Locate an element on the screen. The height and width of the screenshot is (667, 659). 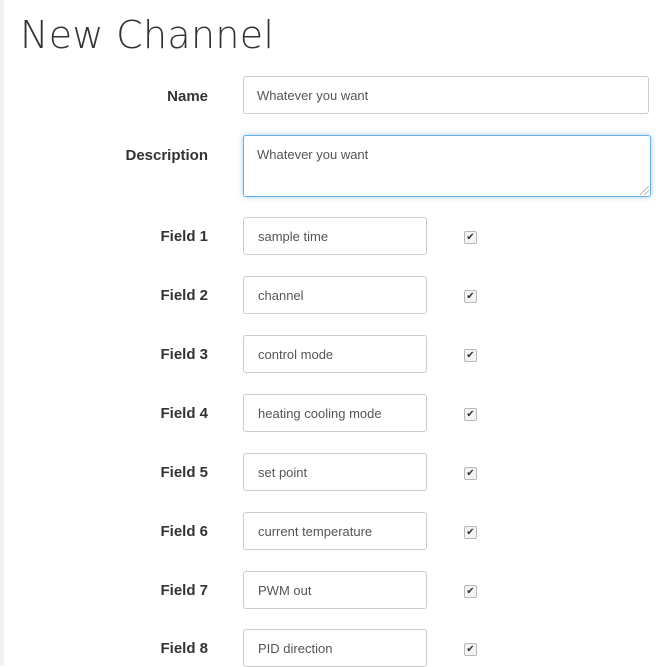
field-4-label: Field 4 is located at coordinates (184, 413).